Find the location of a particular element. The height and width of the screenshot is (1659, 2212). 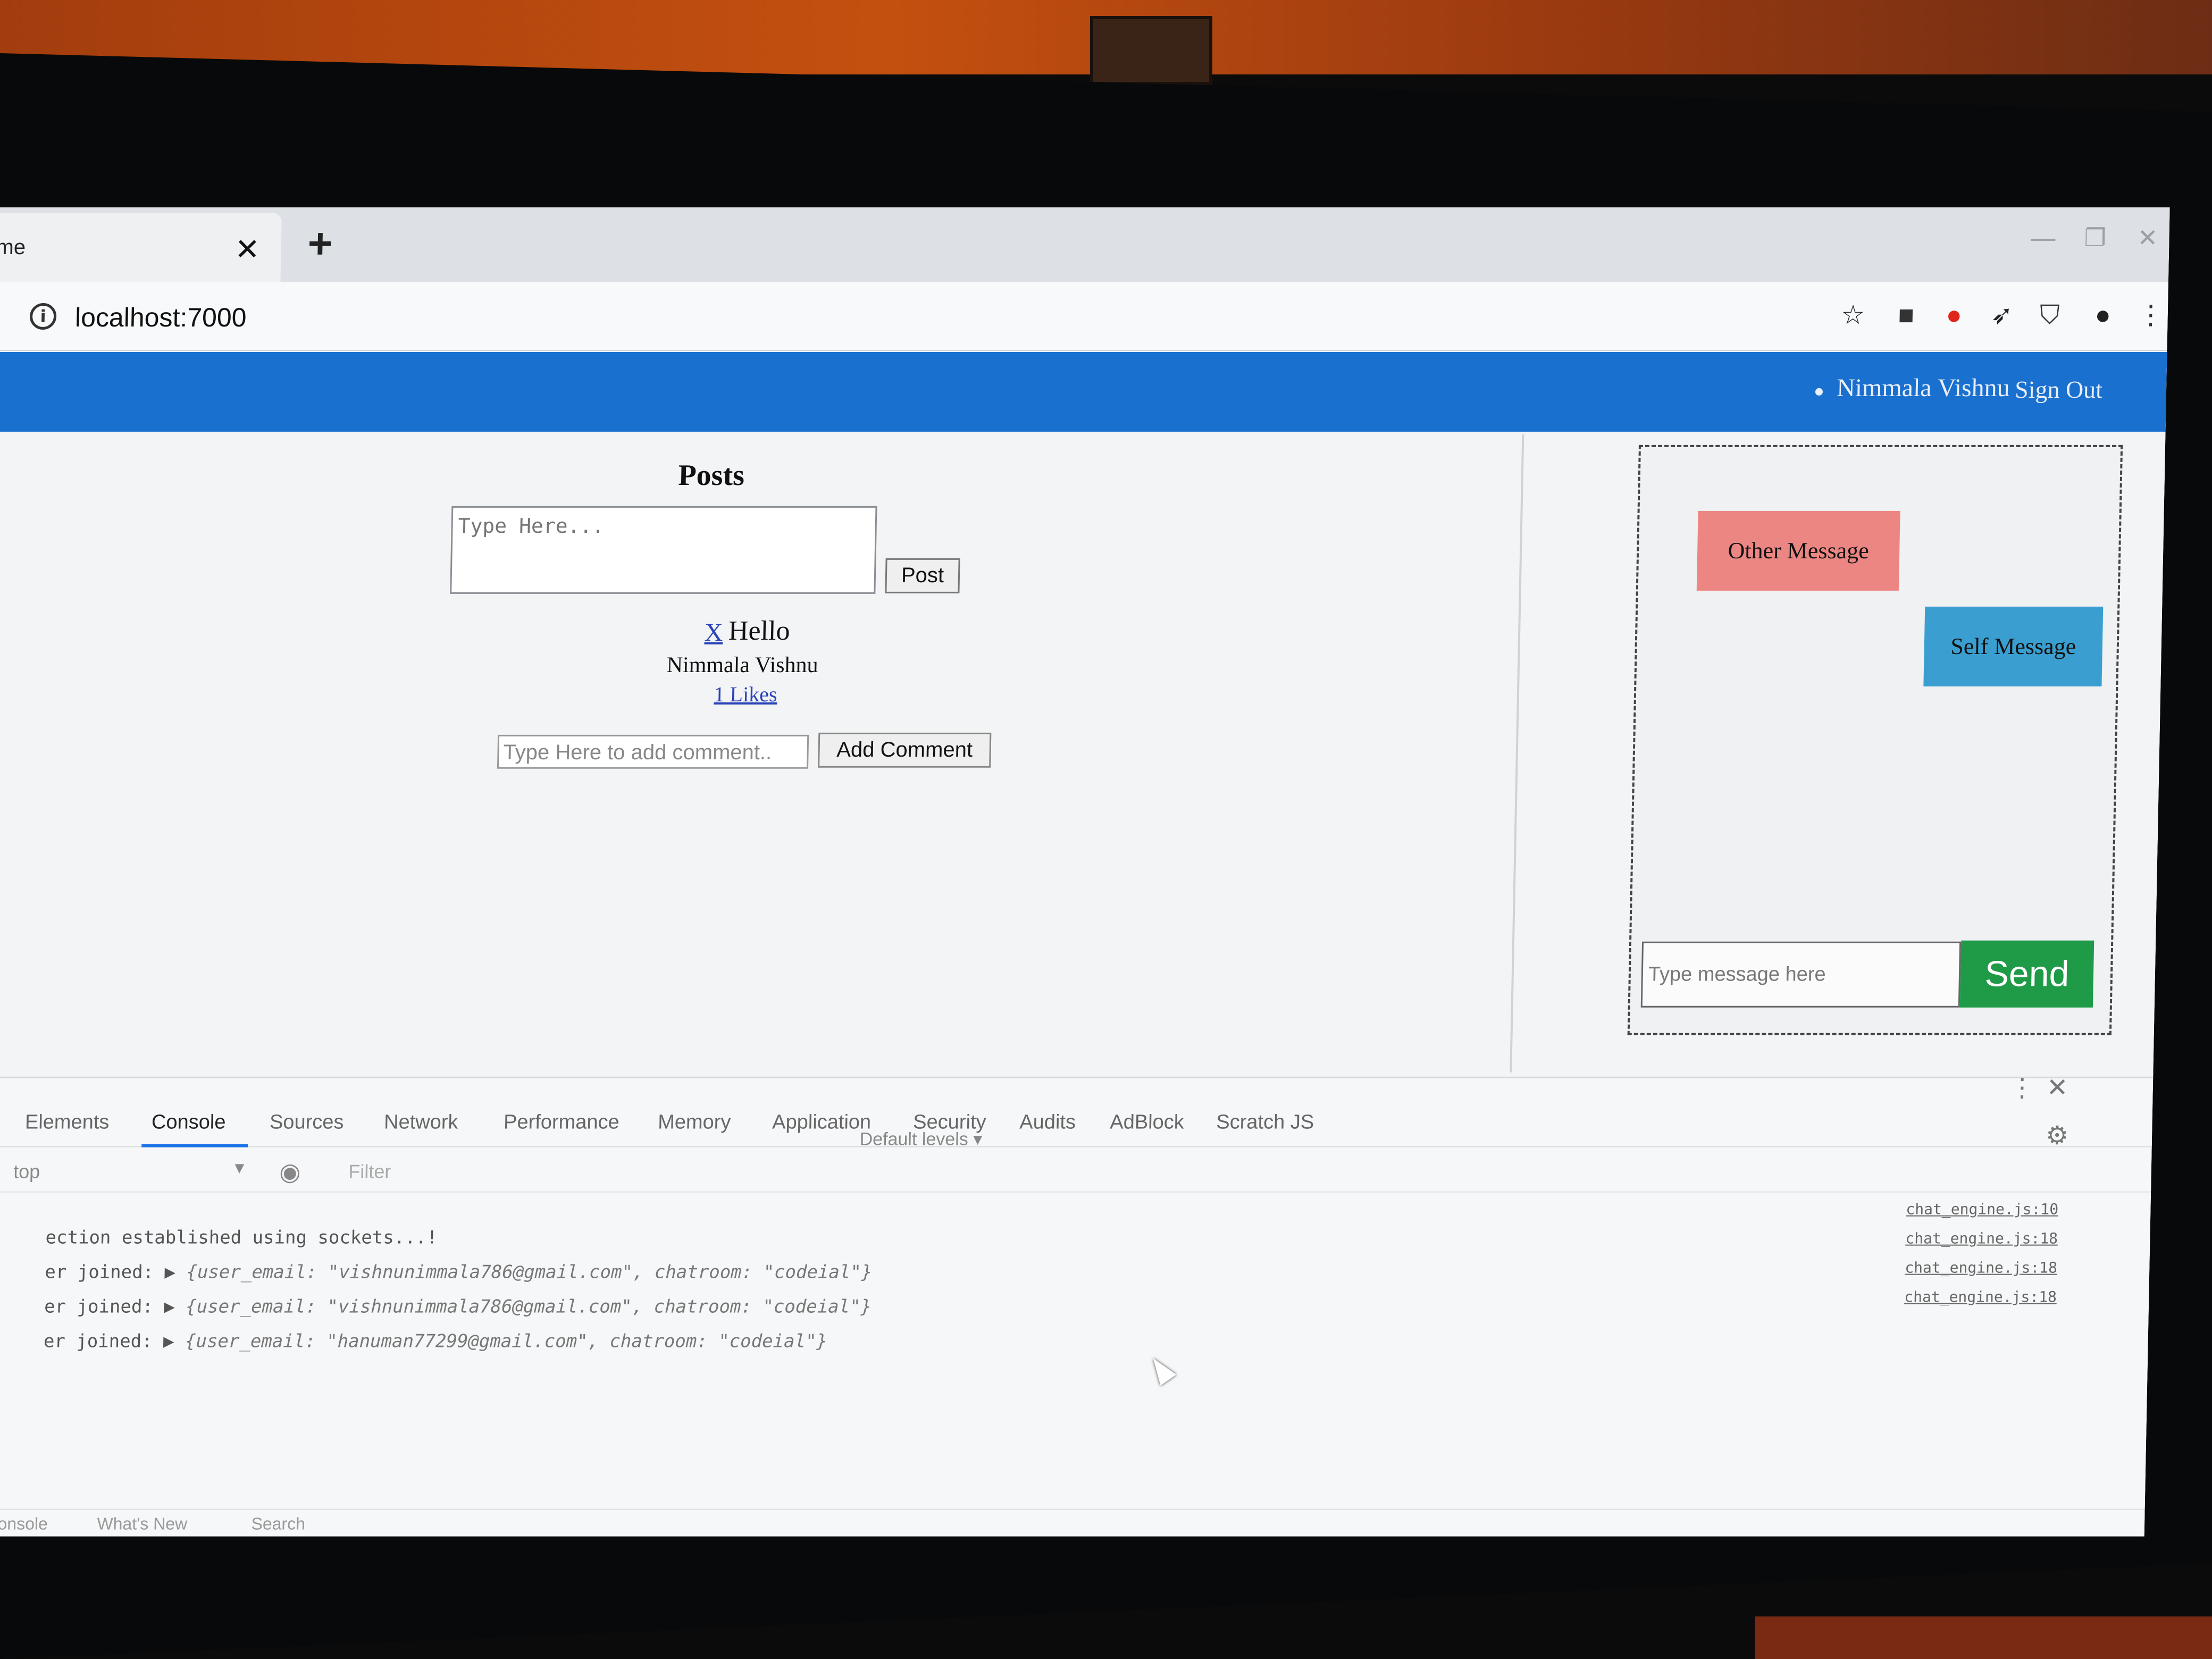

post-content: Hello is located at coordinates (759, 630).